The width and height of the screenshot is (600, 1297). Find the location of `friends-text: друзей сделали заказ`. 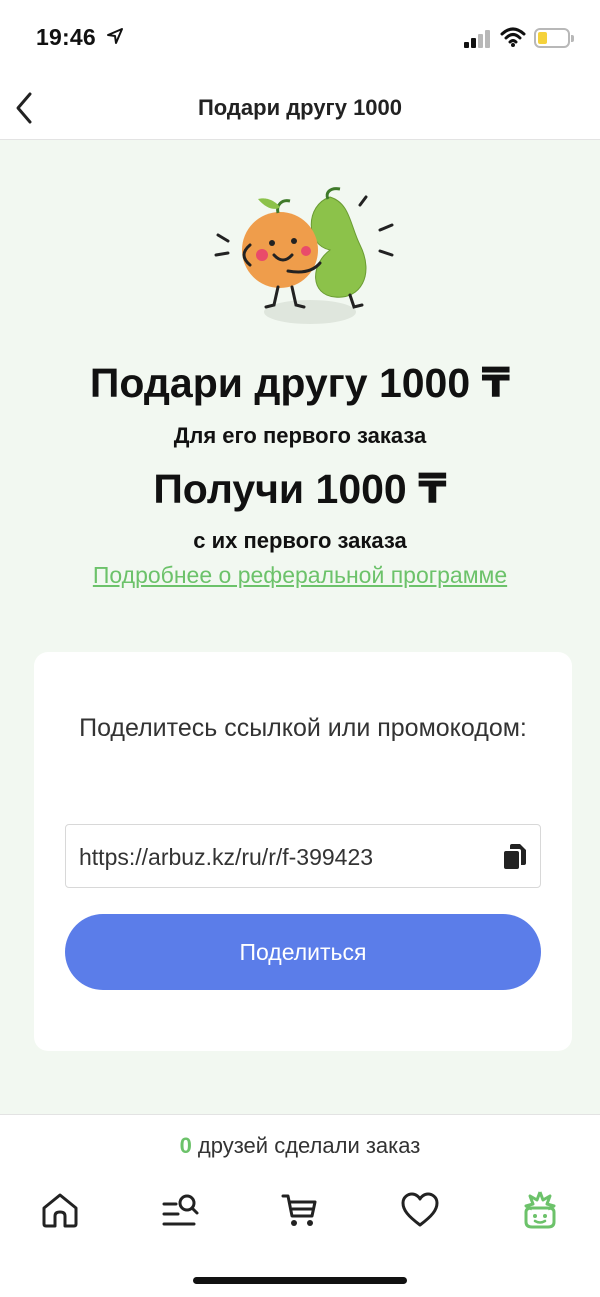

friends-text: друзей сделали заказ is located at coordinates (309, 1145).